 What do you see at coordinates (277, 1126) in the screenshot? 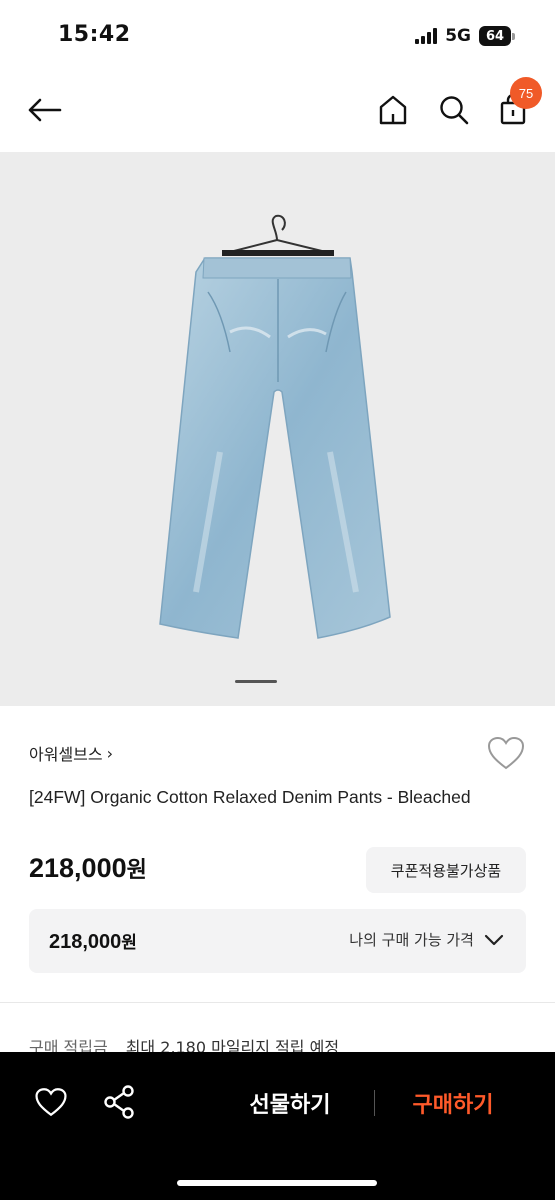
I see `bottom-action-bar: 선물하기 구매하기` at bounding box center [277, 1126].